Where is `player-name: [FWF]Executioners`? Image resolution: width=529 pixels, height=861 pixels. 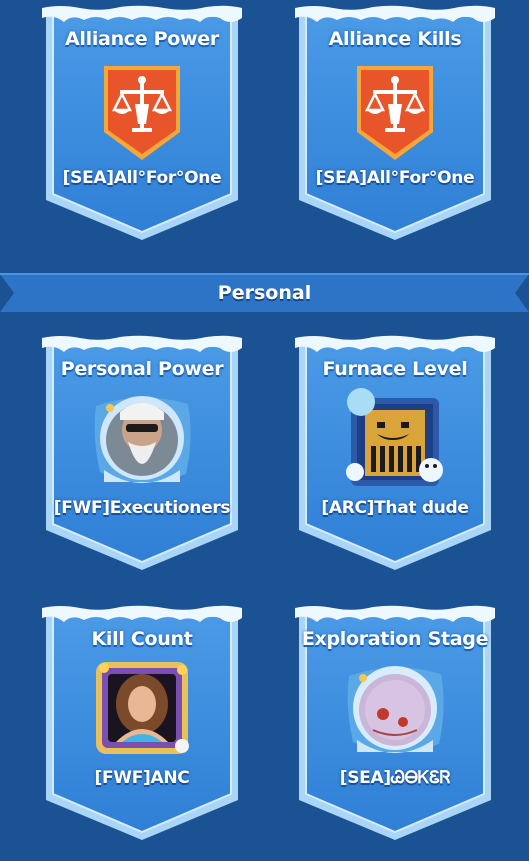 player-name: [FWF]Executioners is located at coordinates (142, 508).